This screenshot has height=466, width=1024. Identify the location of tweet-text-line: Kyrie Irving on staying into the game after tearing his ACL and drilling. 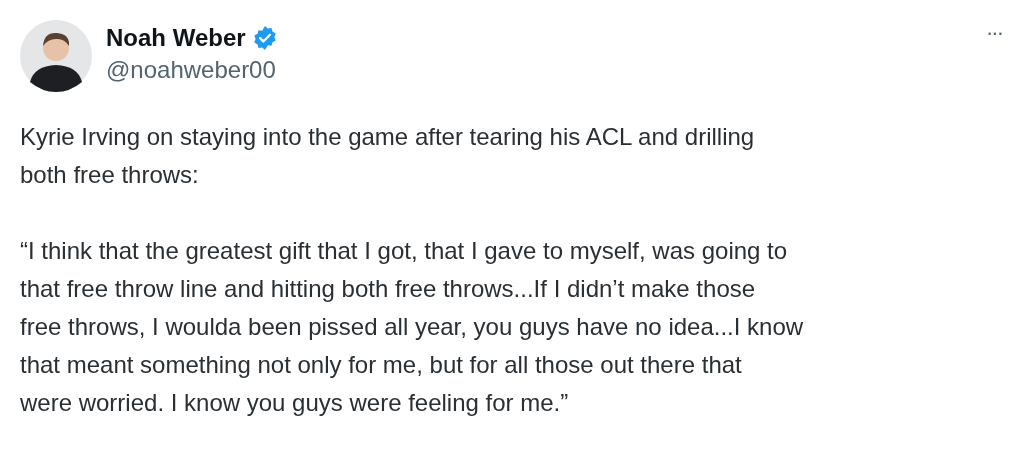
(387, 137).